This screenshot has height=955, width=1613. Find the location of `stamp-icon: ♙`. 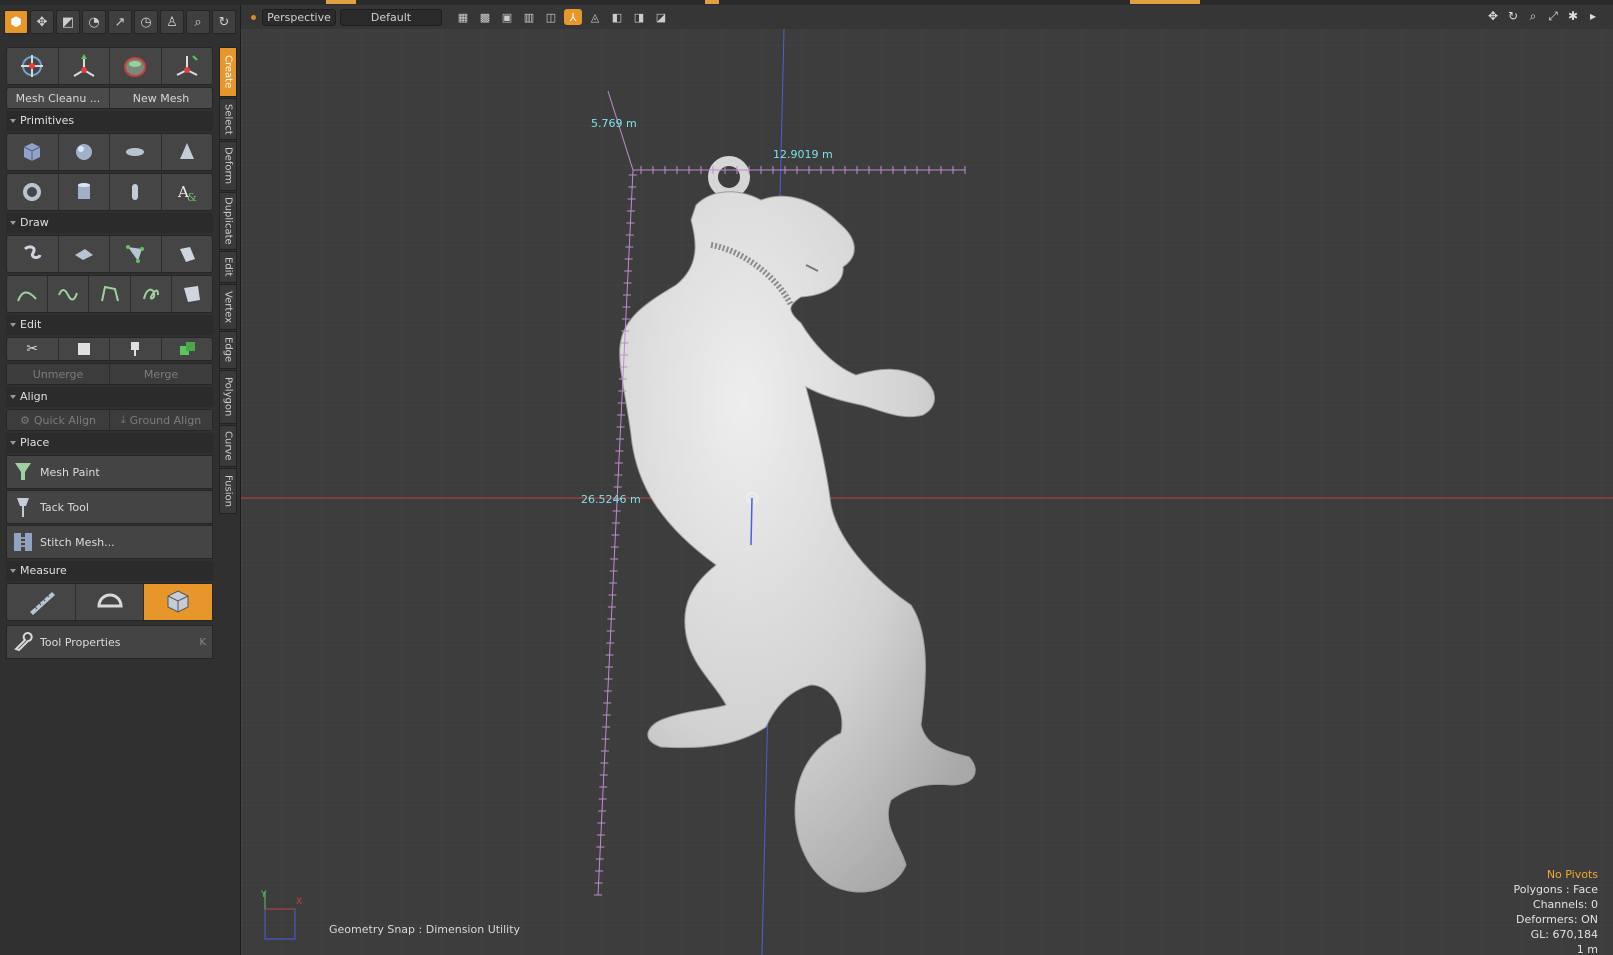

stamp-icon: ♙ is located at coordinates (172, 22).